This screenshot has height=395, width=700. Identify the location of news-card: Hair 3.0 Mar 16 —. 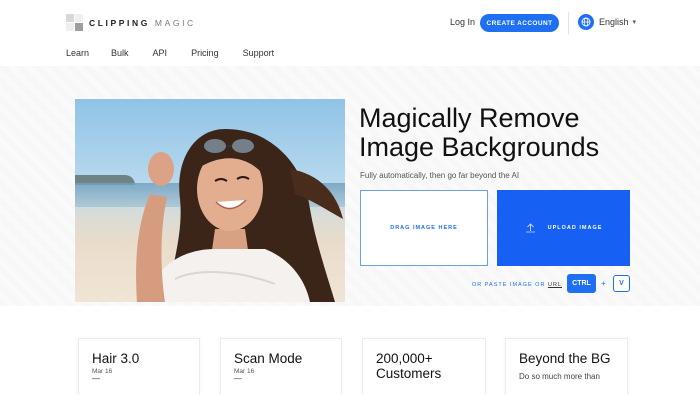
(139, 366).